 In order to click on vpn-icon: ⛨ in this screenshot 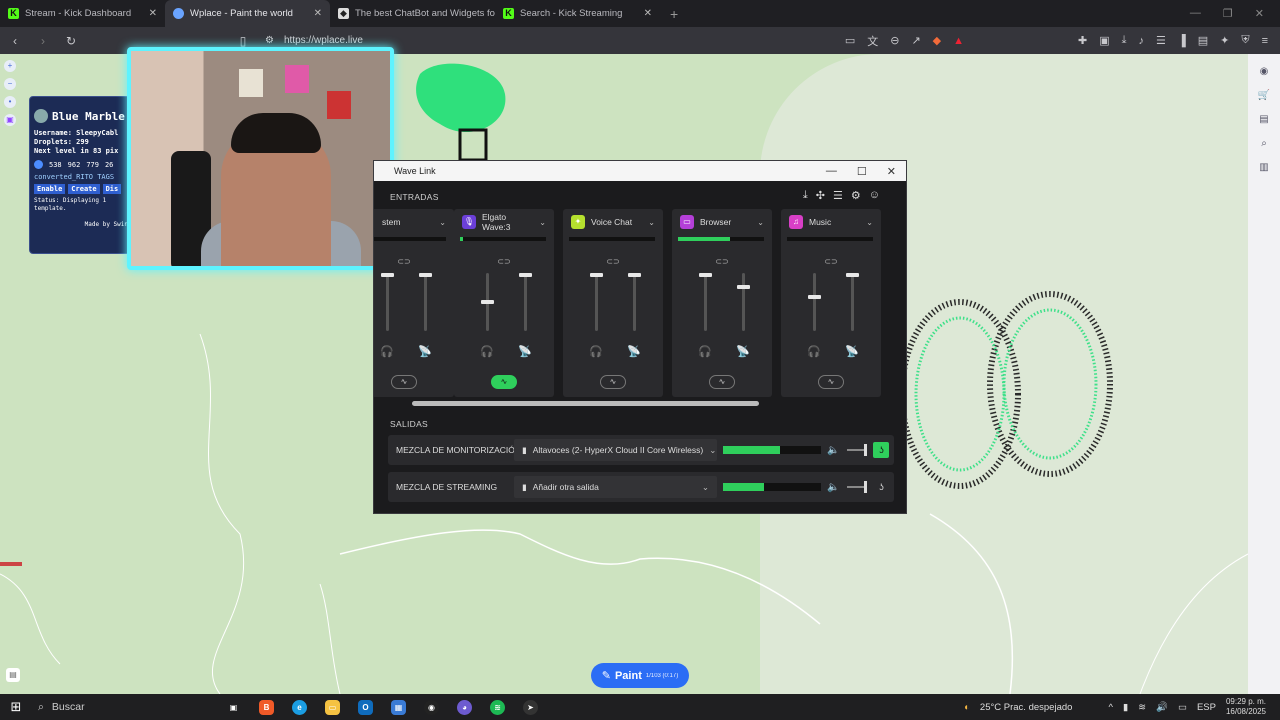, I will do `click(1245, 40)`.